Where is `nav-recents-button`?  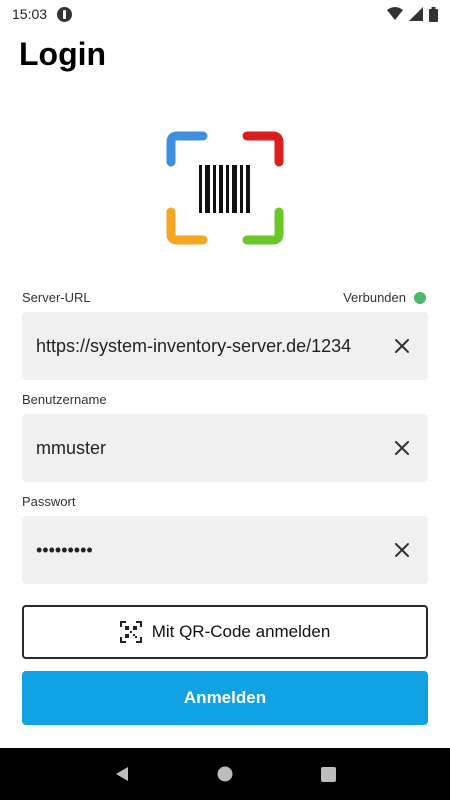 nav-recents-button is located at coordinates (328, 774).